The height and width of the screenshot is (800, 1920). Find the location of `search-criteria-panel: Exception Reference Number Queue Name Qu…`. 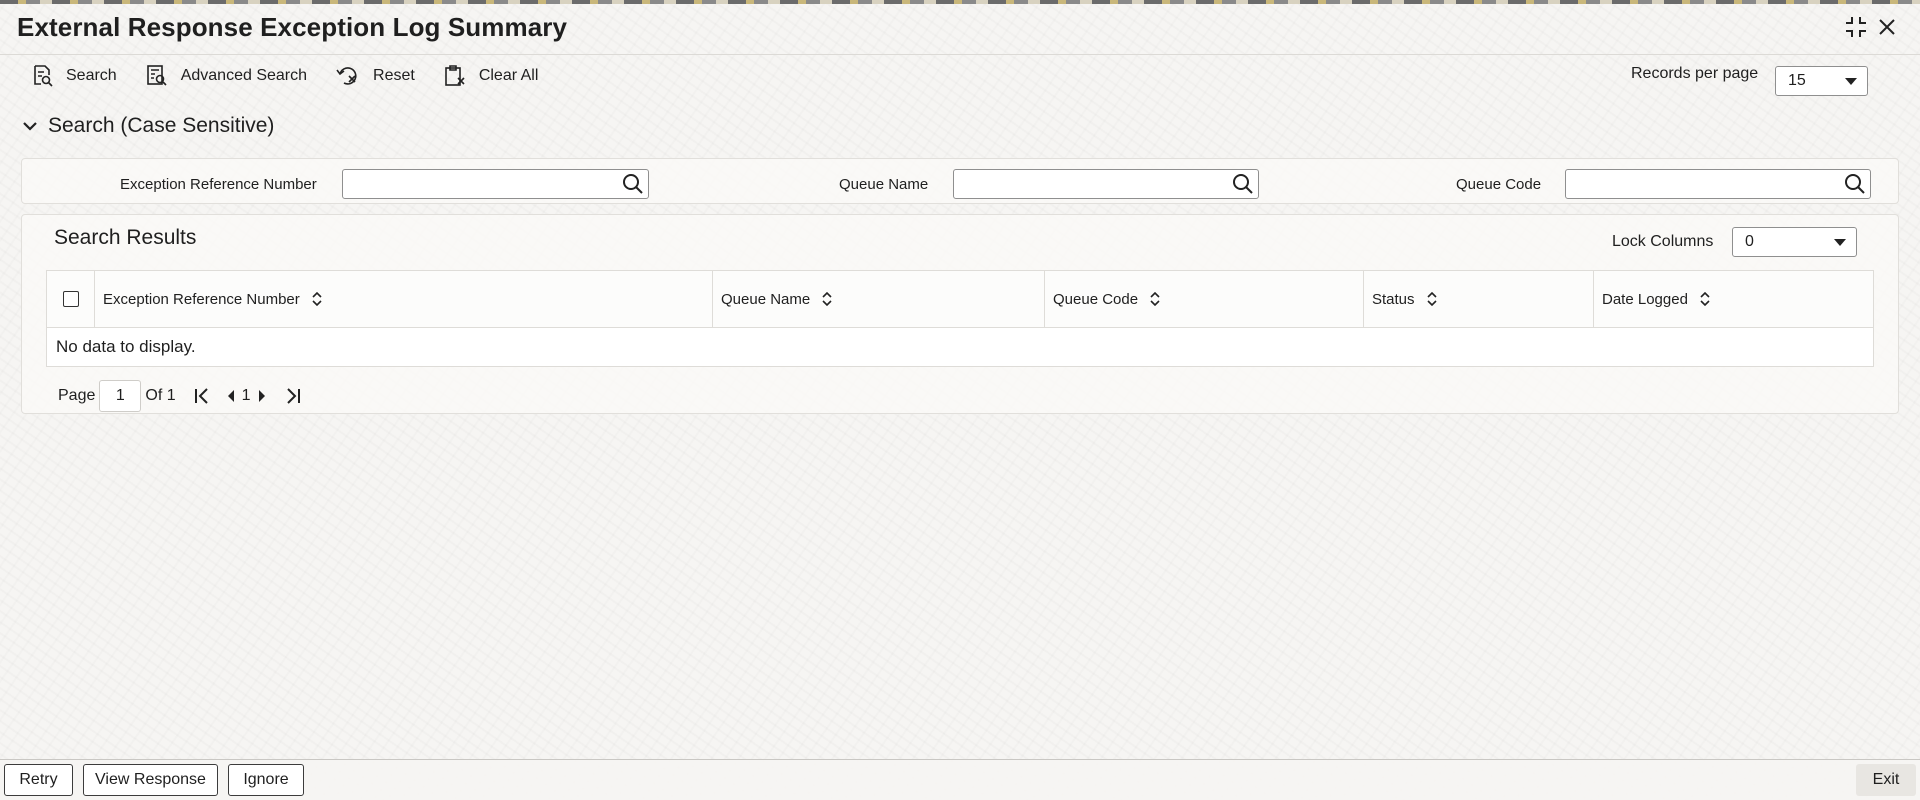

search-criteria-panel: Exception Reference Number Queue Name Qu… is located at coordinates (960, 181).